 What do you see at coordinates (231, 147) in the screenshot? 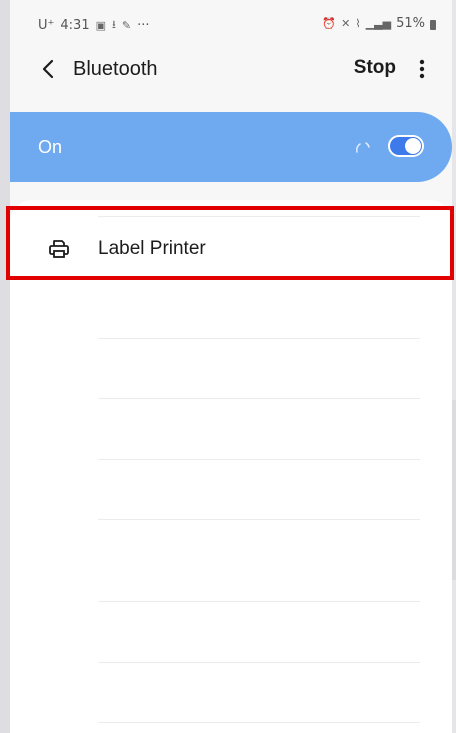
I see `bluetooth-toggle-banner: On` at bounding box center [231, 147].